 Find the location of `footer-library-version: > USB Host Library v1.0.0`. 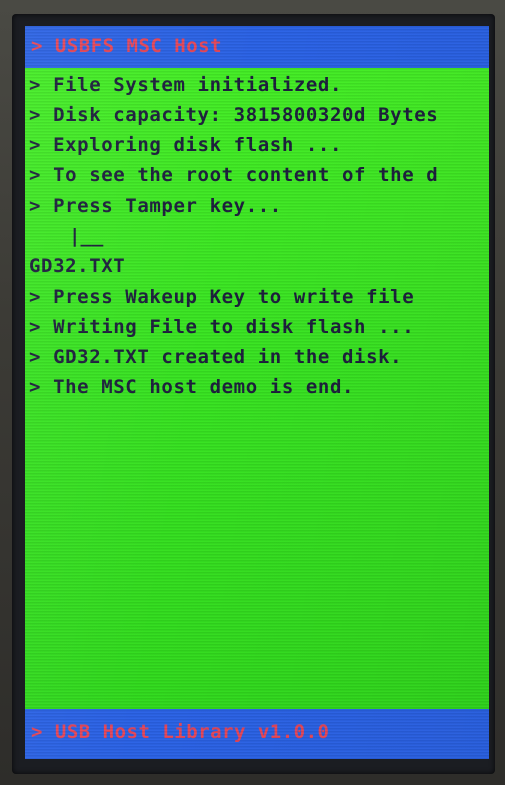

footer-library-version: > USB Host Library v1.0.0 is located at coordinates (180, 732).